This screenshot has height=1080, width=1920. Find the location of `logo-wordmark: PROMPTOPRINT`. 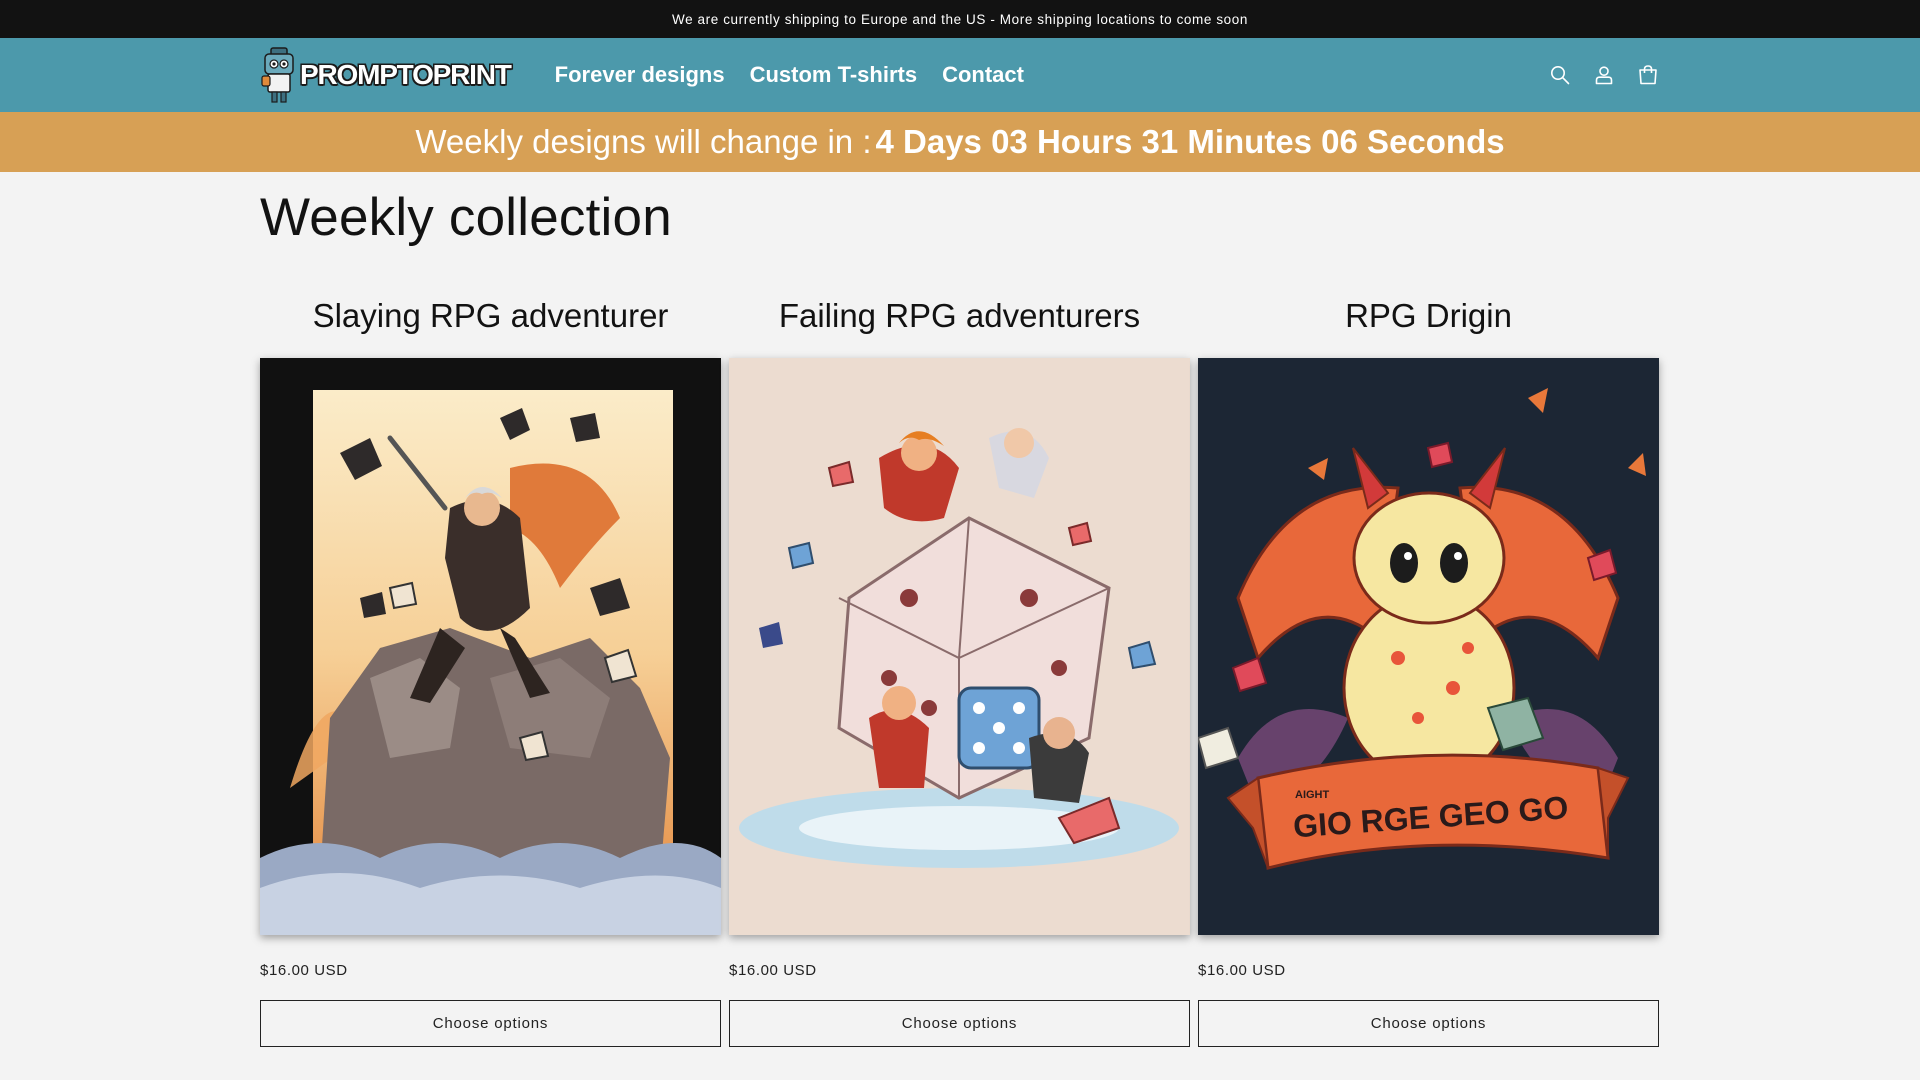

logo-wordmark: PROMPTOPRINT is located at coordinates (406, 74).